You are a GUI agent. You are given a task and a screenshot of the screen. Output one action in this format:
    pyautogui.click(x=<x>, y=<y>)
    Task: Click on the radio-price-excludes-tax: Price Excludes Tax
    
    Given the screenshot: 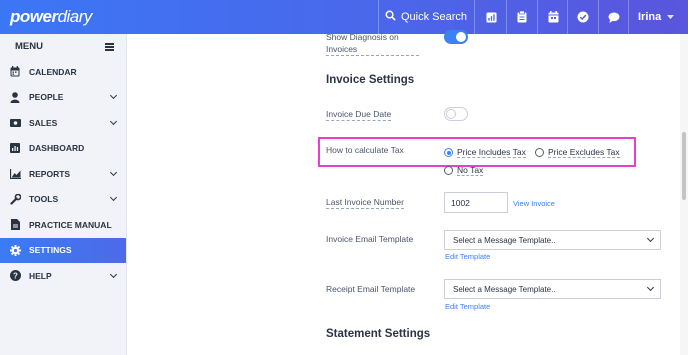 What is the action you would take?
    pyautogui.click(x=577, y=152)
    